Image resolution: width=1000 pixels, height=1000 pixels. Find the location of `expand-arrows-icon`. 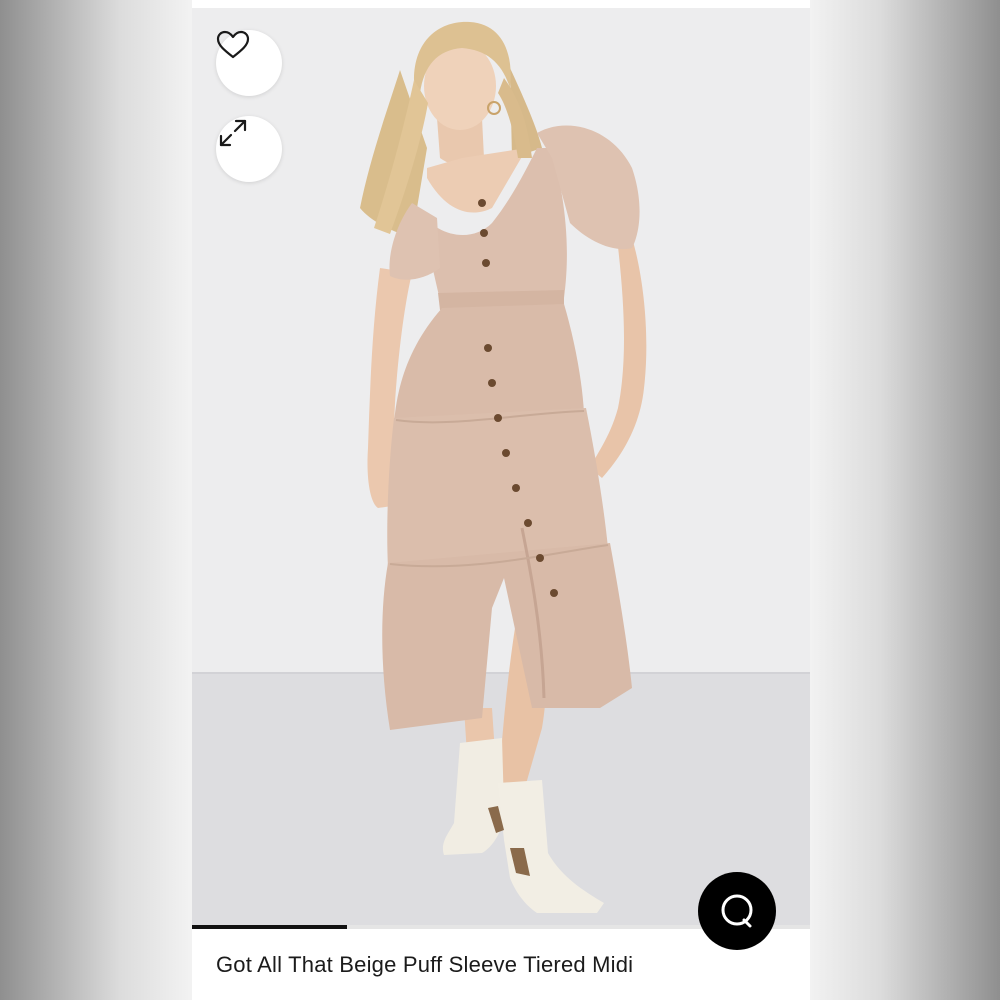

expand-arrows-icon is located at coordinates (233, 133).